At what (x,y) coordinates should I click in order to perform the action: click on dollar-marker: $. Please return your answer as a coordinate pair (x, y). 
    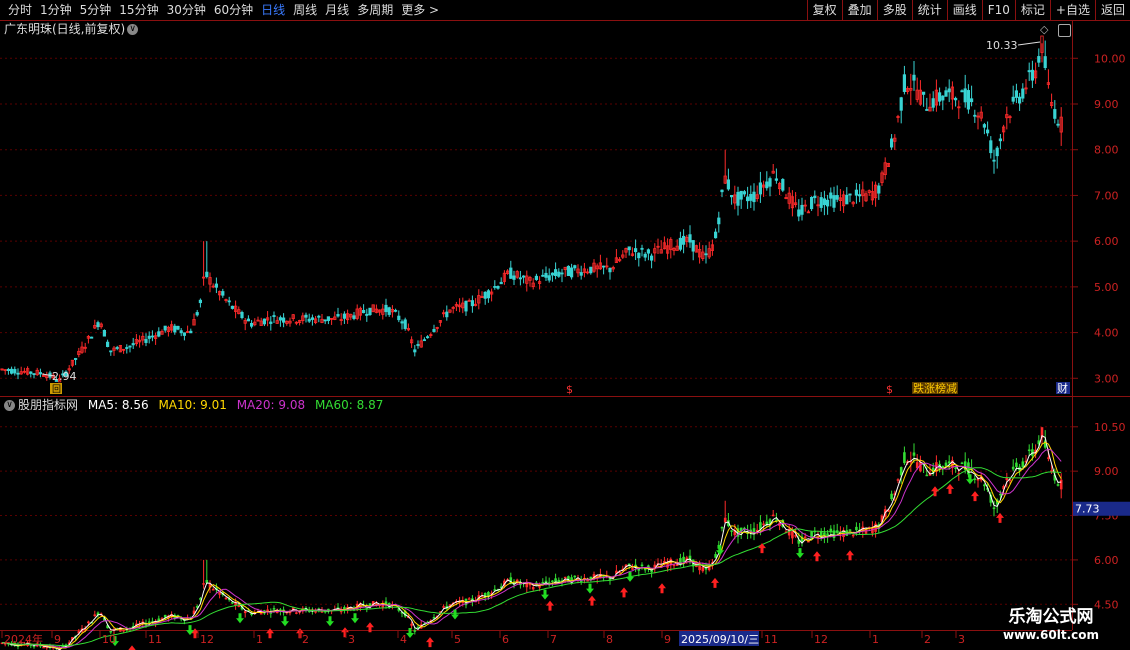
    Looking at the image, I should click on (569, 389).